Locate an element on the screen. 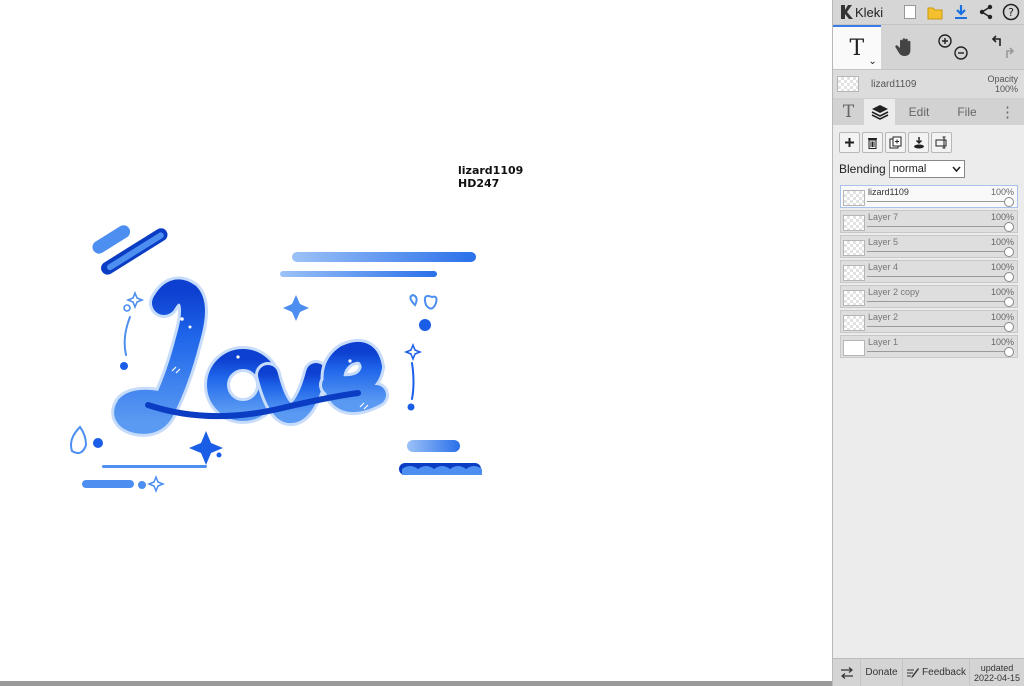  logo-icon is located at coordinates (847, 12).